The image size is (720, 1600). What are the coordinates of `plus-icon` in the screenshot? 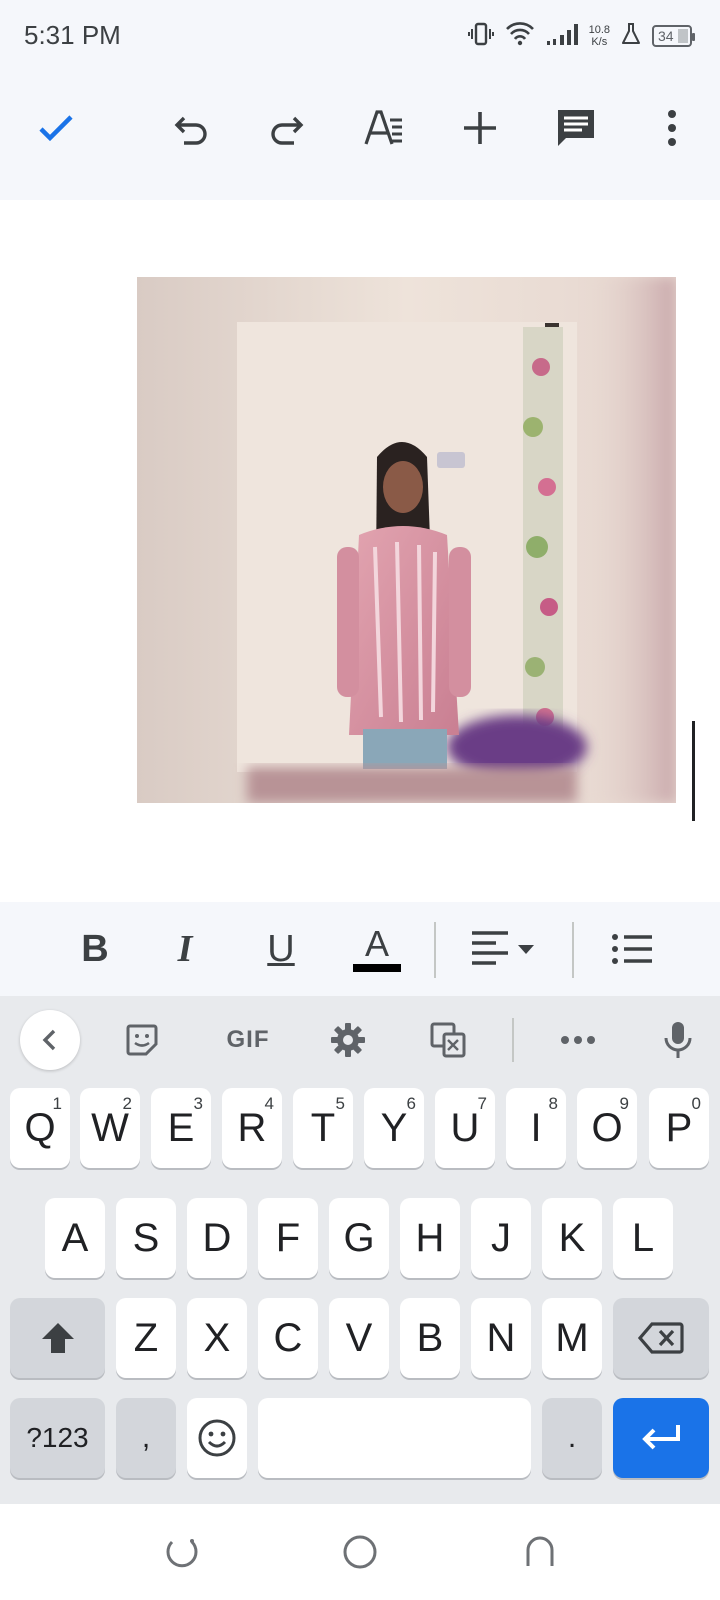 It's located at (480, 128).